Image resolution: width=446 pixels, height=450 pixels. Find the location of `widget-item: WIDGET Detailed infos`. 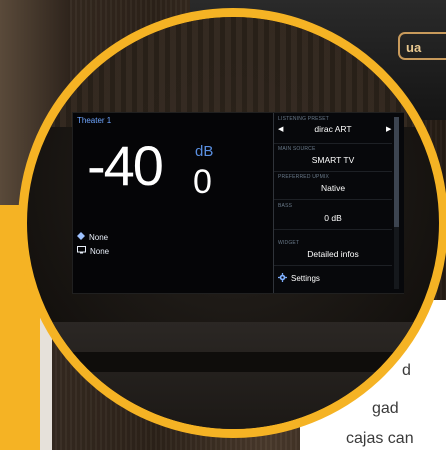

widget-item: WIDGET Detailed infos is located at coordinates (333, 251).